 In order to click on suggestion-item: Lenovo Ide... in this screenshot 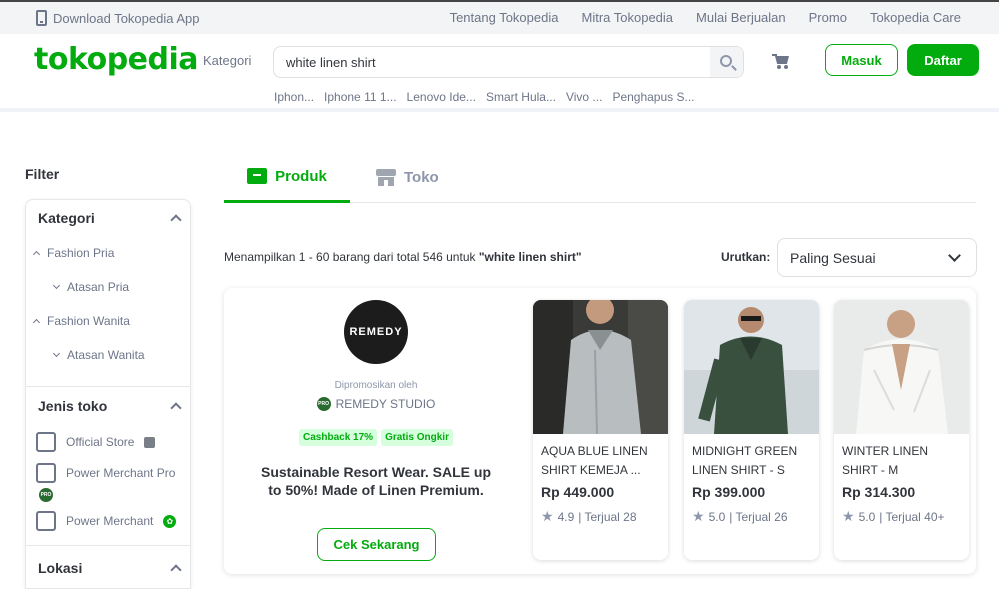, I will do `click(441, 97)`.